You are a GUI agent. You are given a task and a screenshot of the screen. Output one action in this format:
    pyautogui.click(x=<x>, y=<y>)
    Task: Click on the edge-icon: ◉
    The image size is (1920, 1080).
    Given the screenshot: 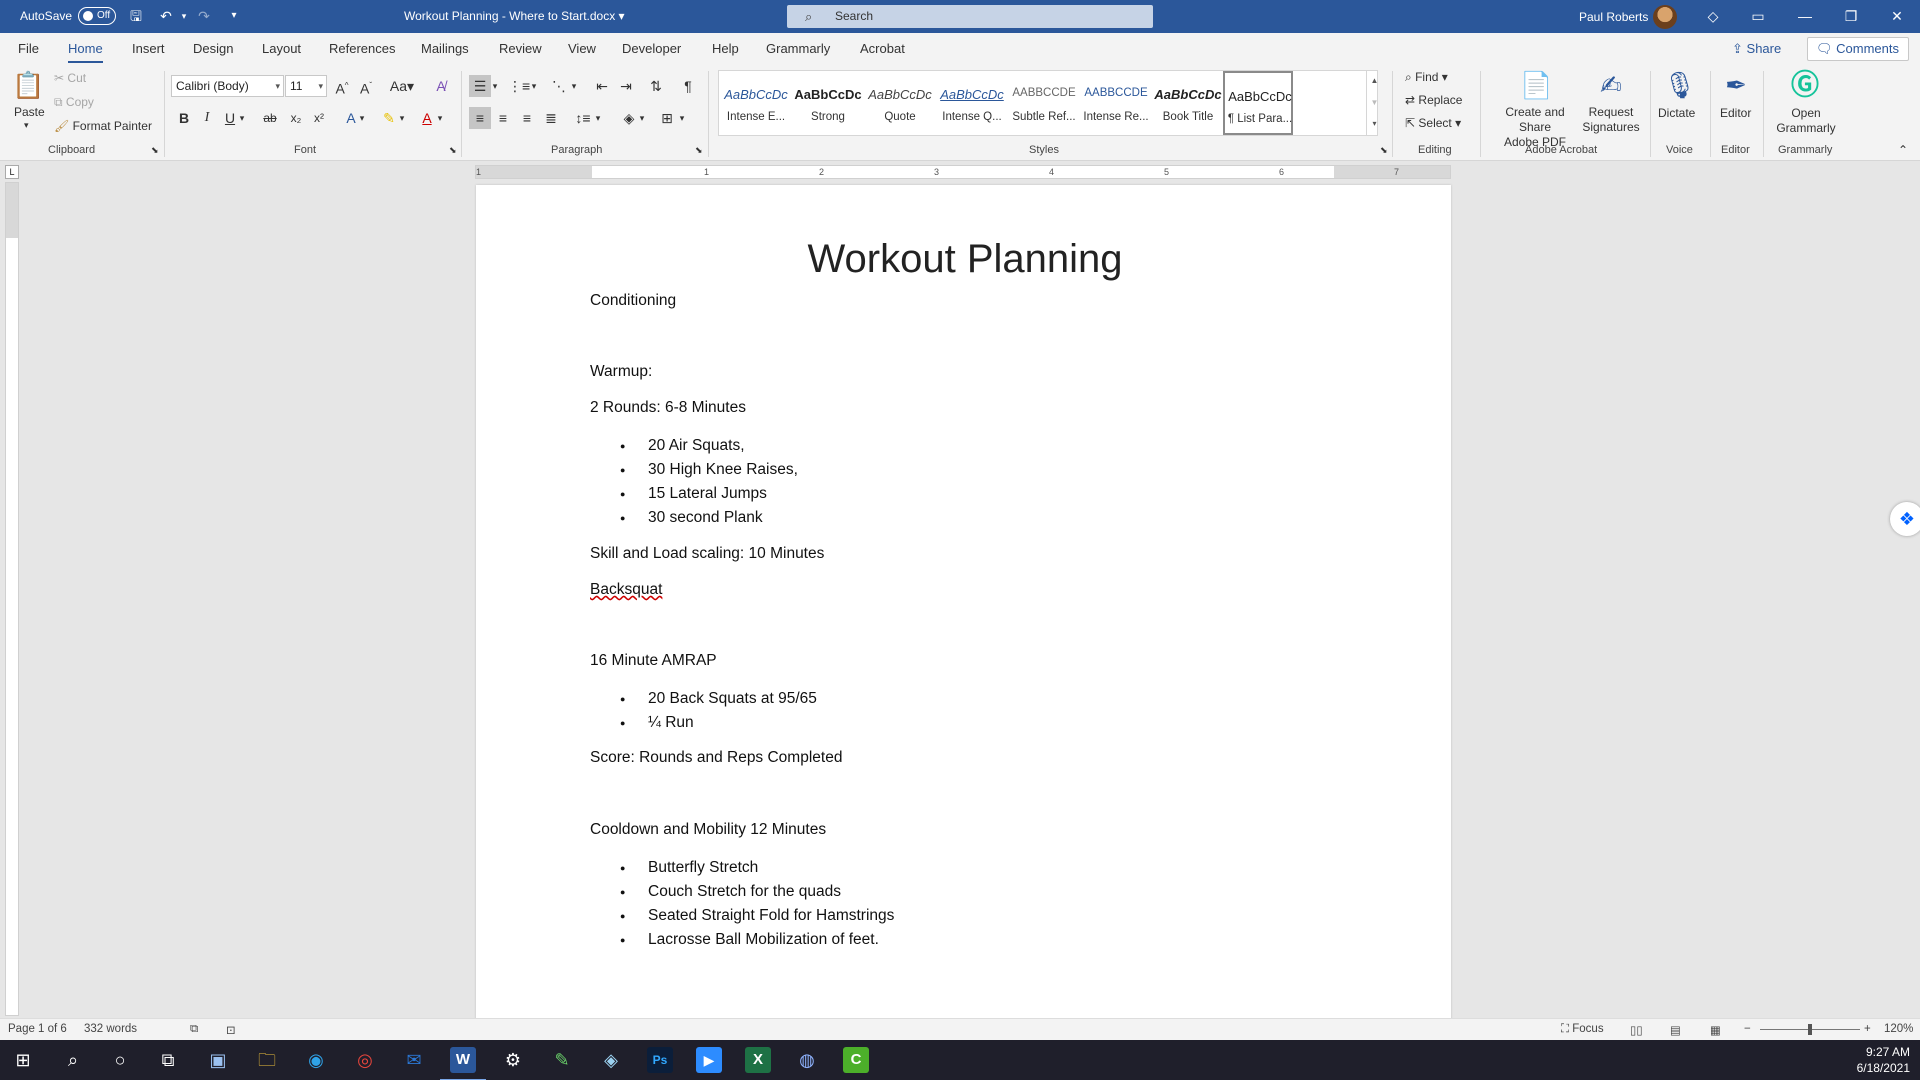 What is the action you would take?
    pyautogui.click(x=316, y=1060)
    